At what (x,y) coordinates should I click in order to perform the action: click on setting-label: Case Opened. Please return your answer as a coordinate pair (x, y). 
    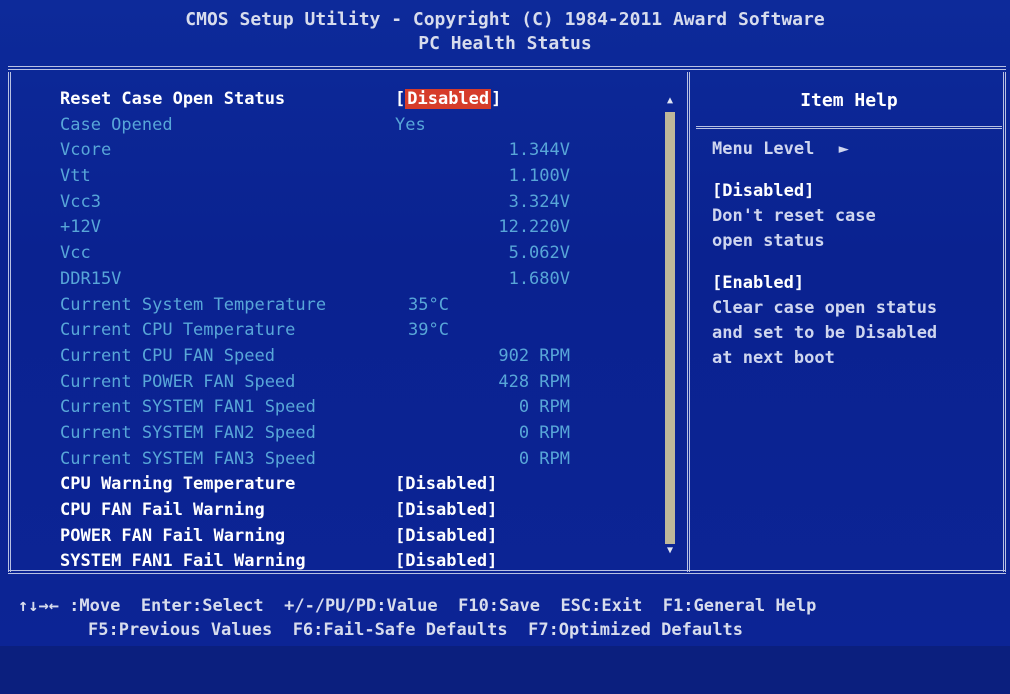
    Looking at the image, I should click on (116, 124).